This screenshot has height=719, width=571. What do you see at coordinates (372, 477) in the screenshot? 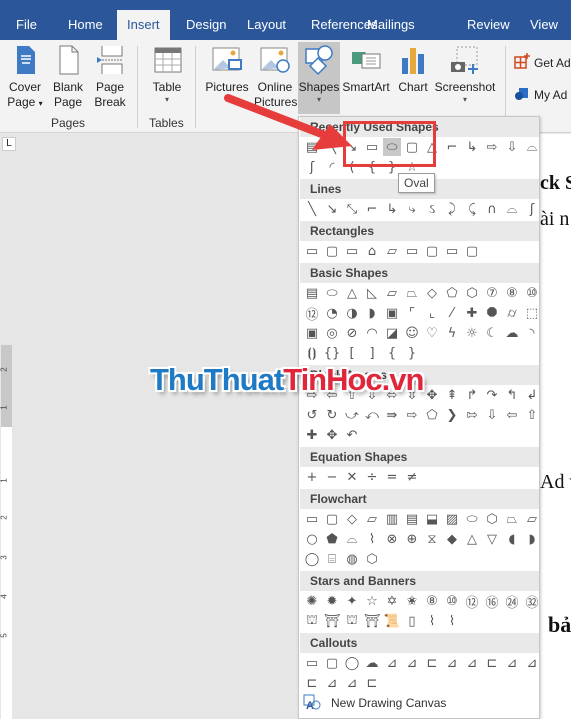
I see `shape-item: ÷` at bounding box center [372, 477].